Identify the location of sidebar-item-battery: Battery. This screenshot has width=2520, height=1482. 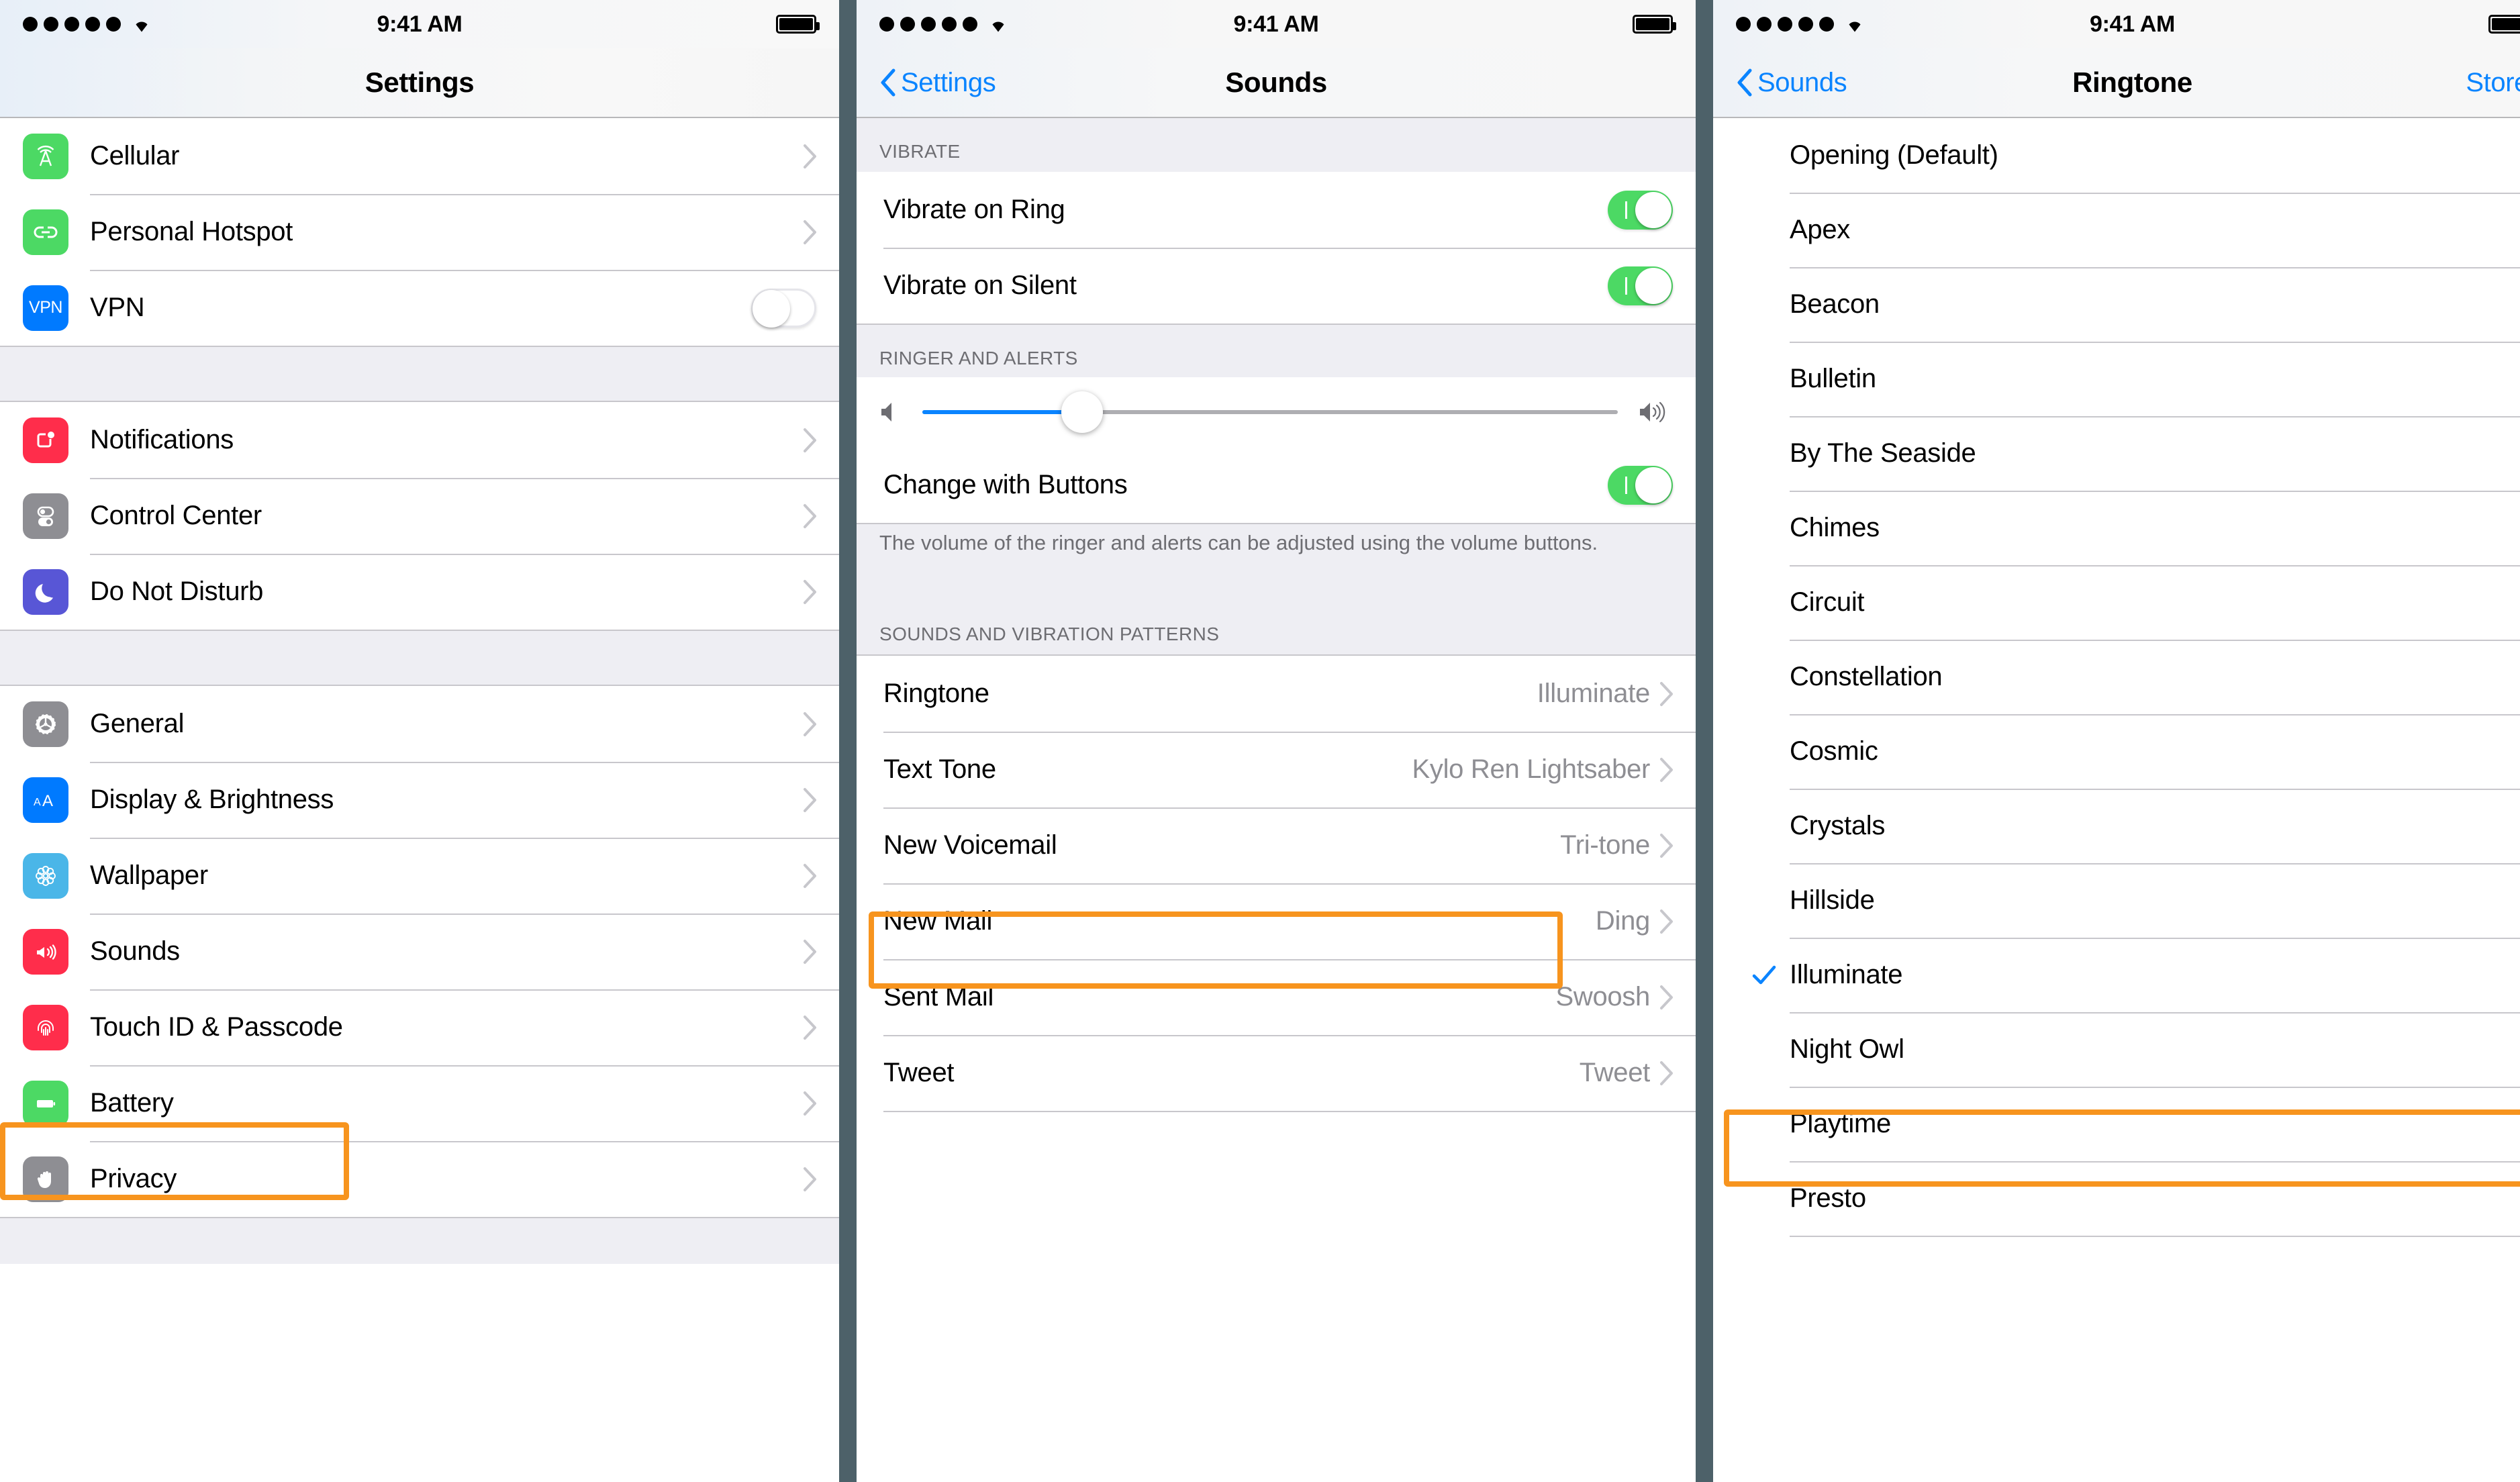
(419, 1103).